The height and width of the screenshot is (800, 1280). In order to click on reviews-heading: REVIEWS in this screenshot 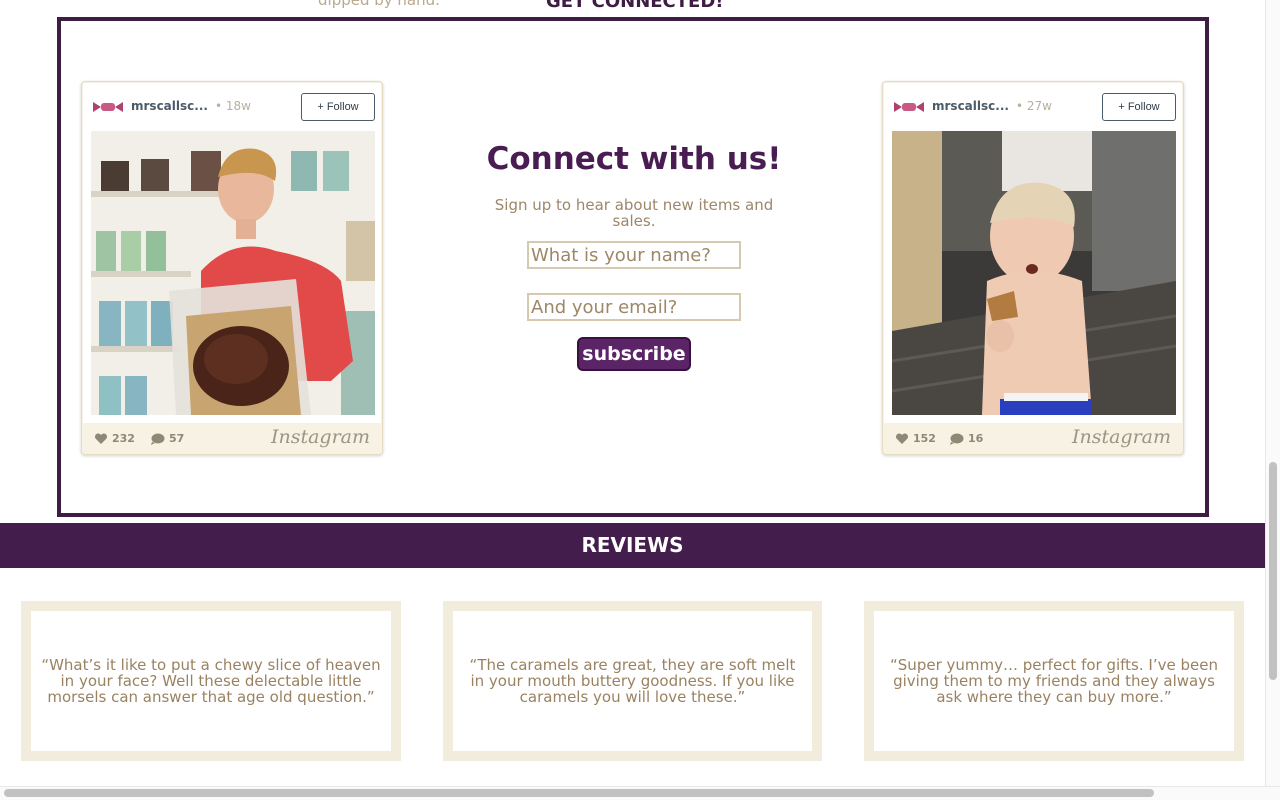, I will do `click(632, 545)`.